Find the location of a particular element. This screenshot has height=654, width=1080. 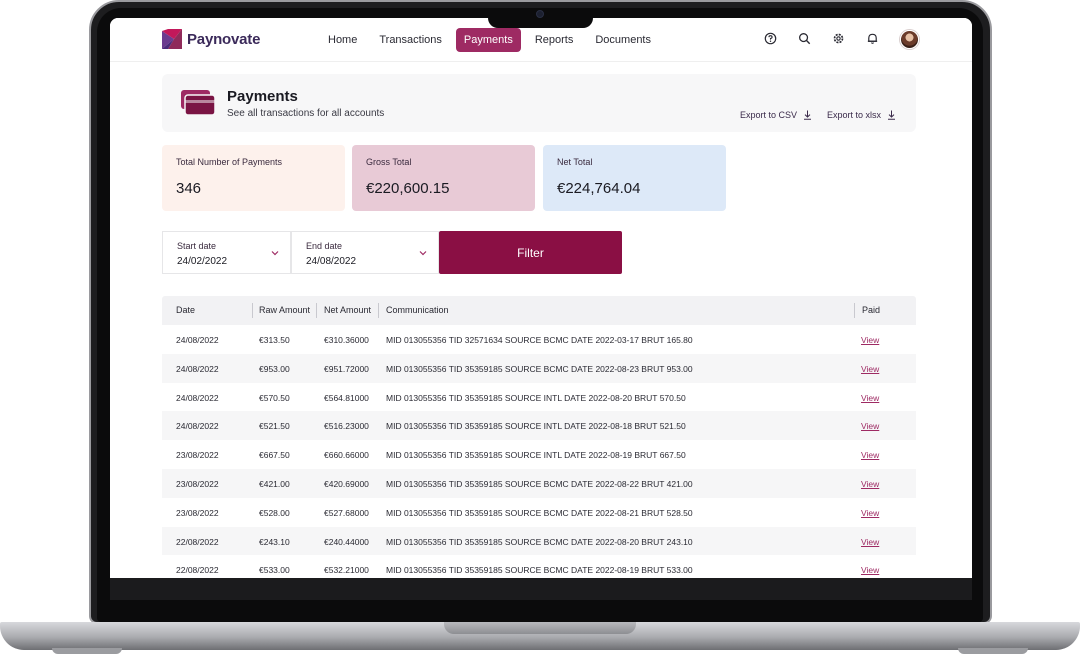

start-date-picker: Start date 24/02/2022 is located at coordinates (226, 252).